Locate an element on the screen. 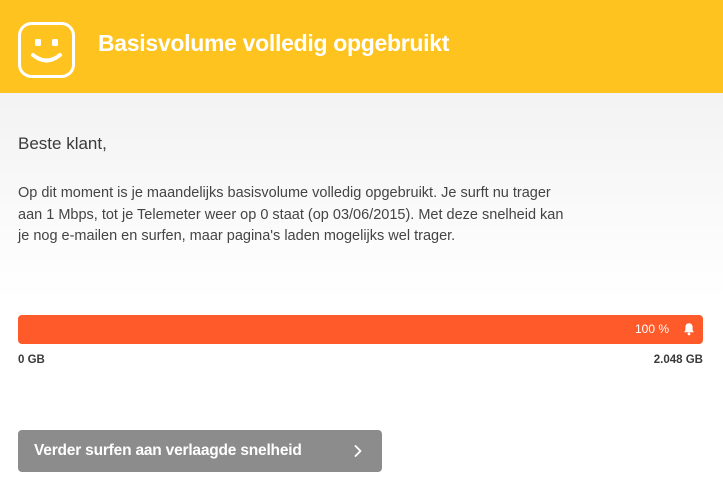 The height and width of the screenshot is (491, 723). usage-progress-bar: 100 % is located at coordinates (360, 329).